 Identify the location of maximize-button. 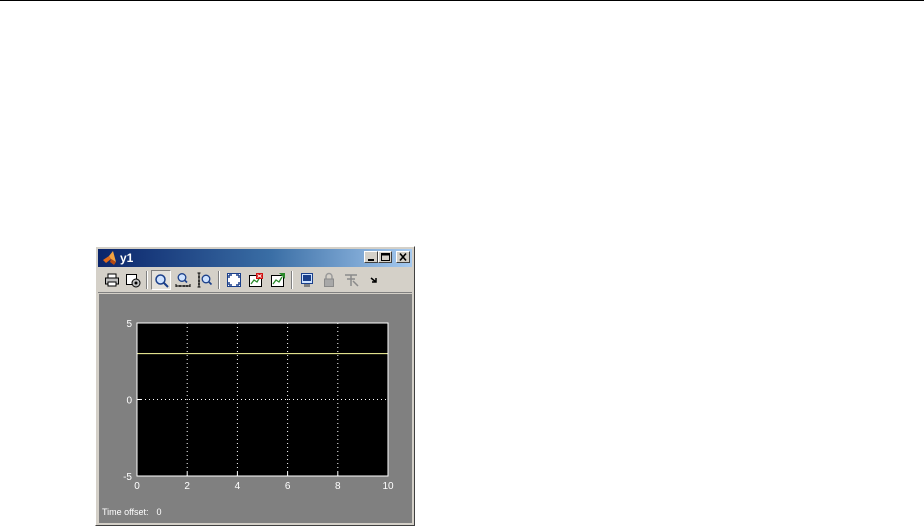
(385, 257).